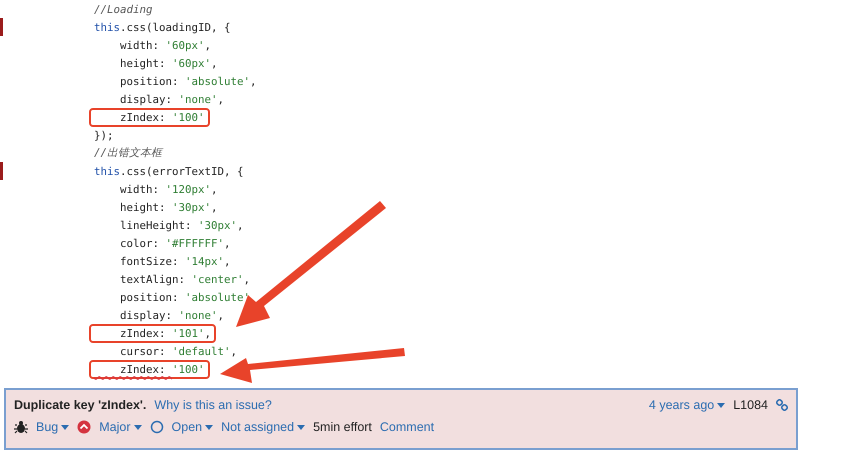 The image size is (841, 456). What do you see at coordinates (157, 427) in the screenshot?
I see `status-icon` at bounding box center [157, 427].